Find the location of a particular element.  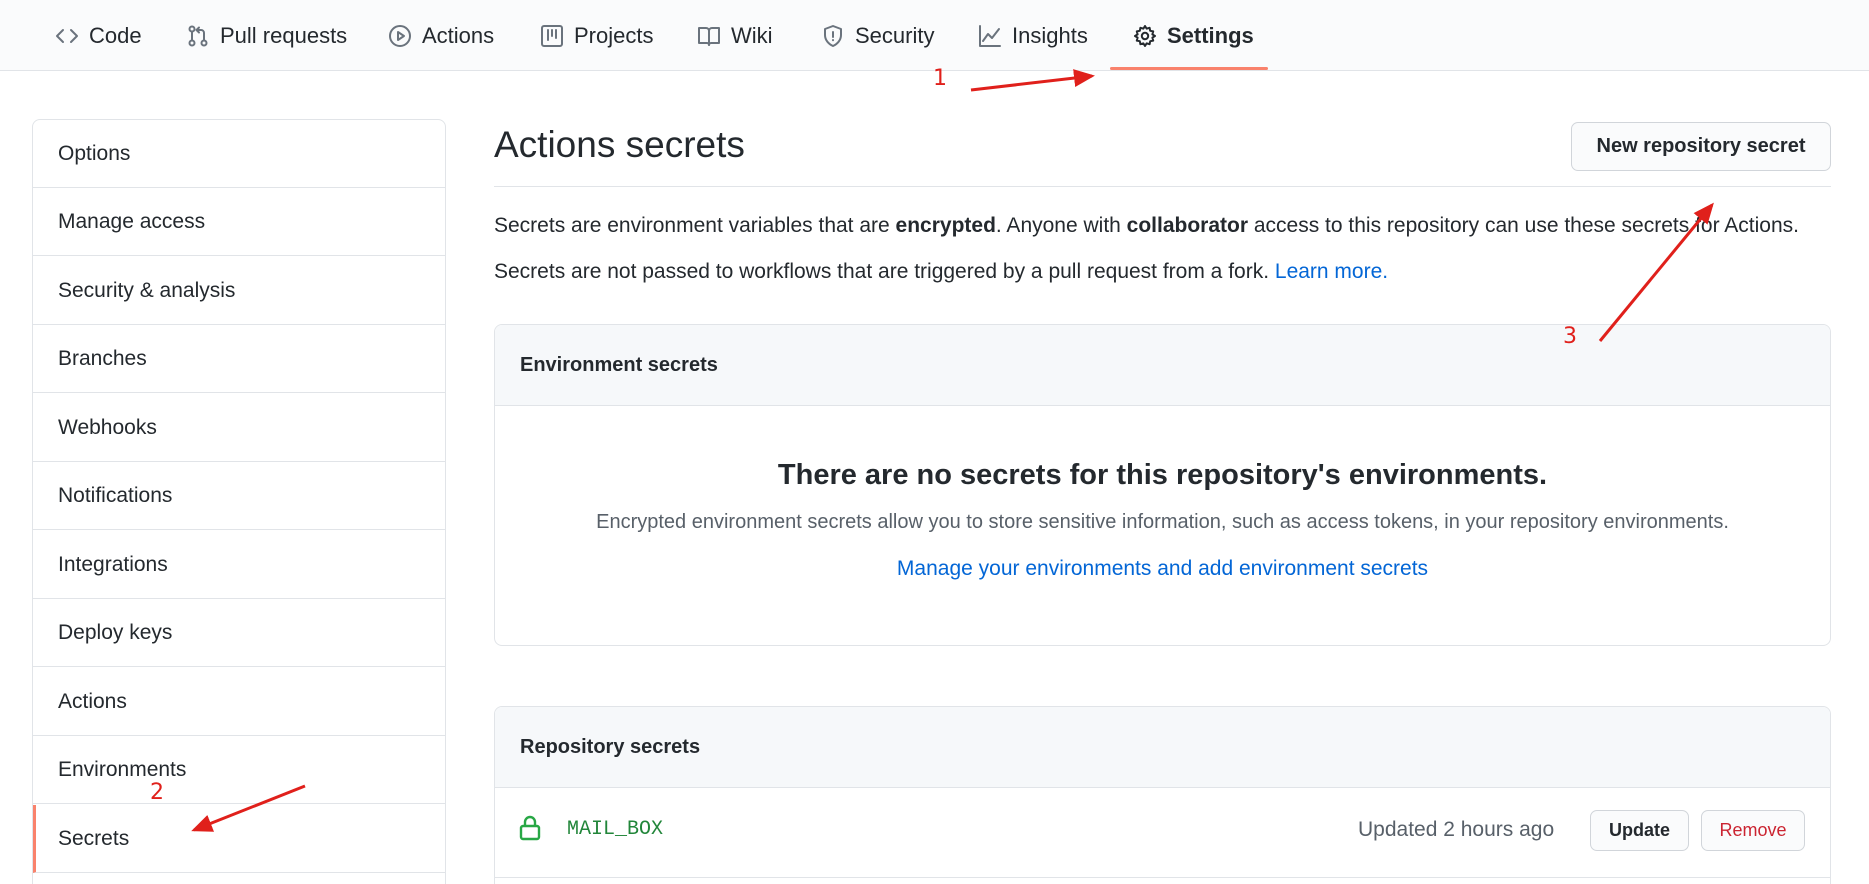

sidebar-item-security-analysis: Security & analysis is located at coordinates (239, 291).